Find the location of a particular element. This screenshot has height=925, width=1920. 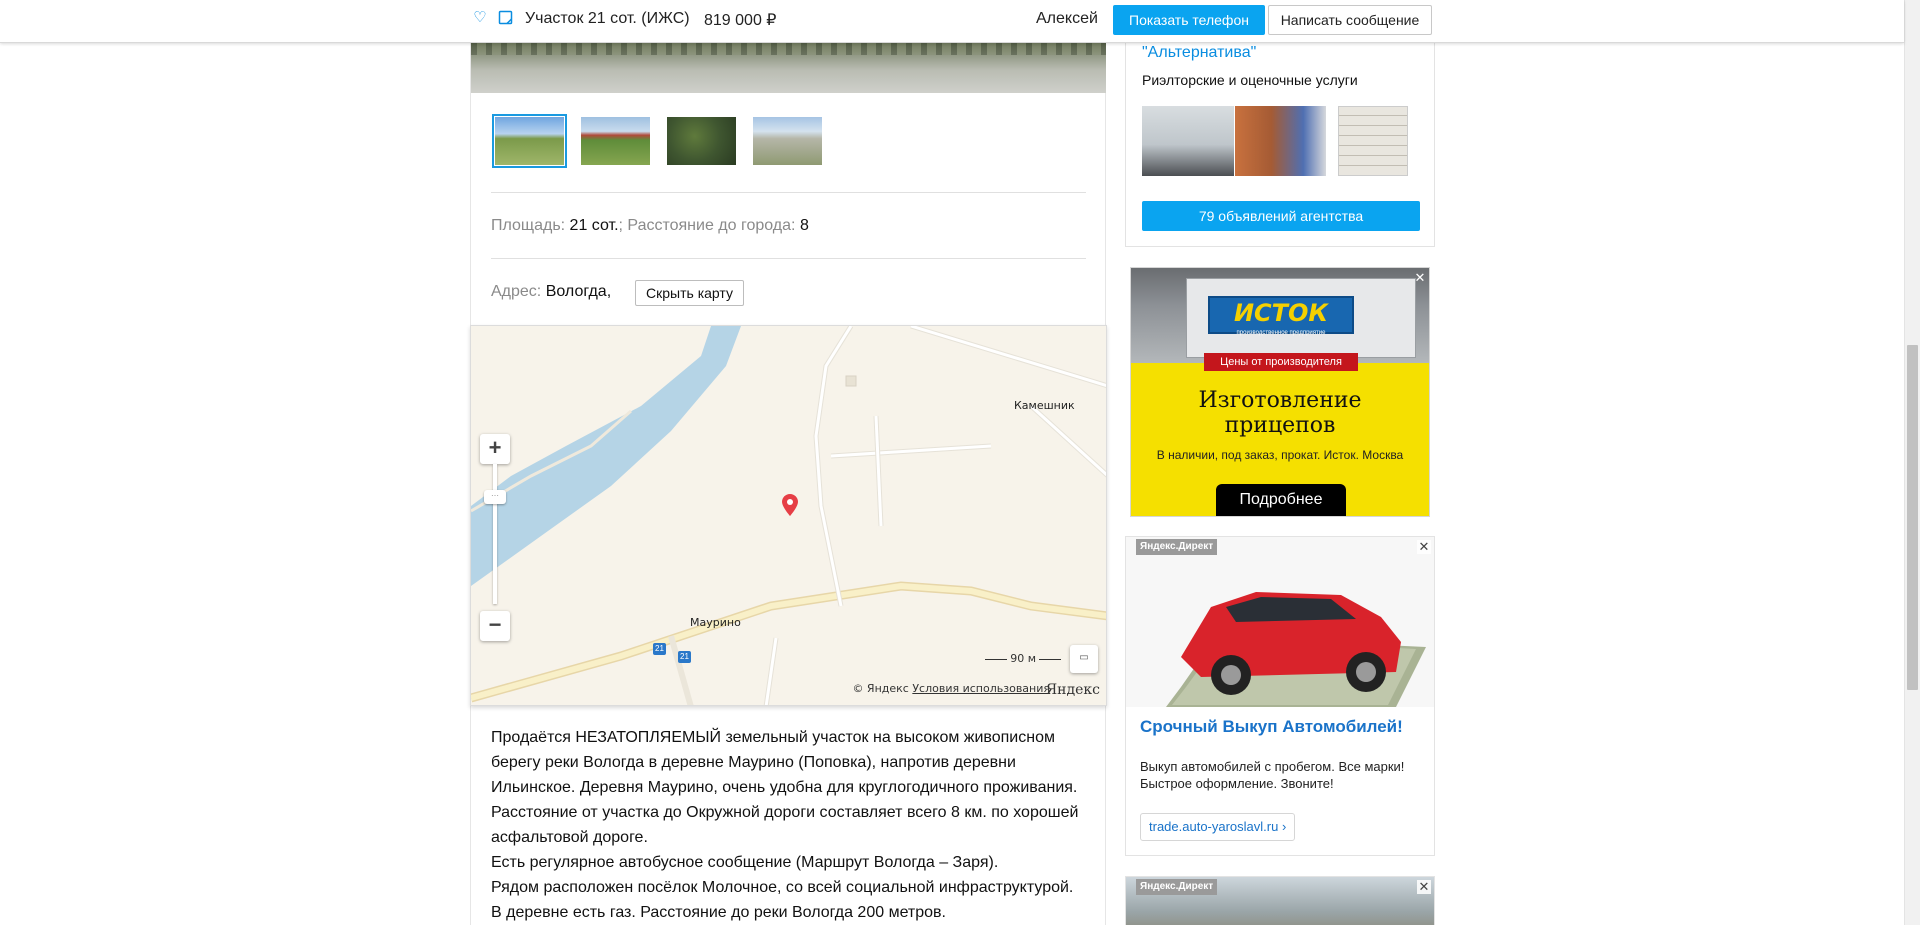

ad-headline-line: Изготовление is located at coordinates (1280, 400).